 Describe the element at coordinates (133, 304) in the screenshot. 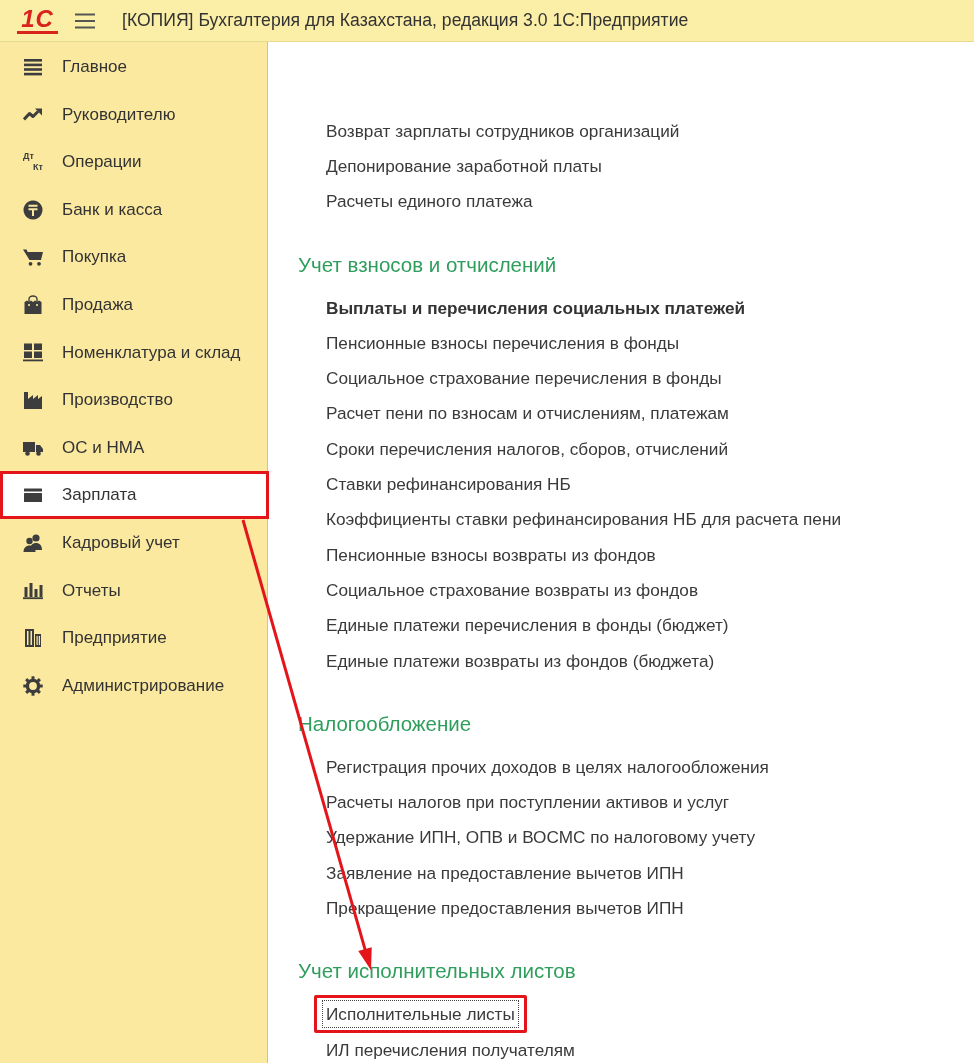

I see `sidebar-item: Продажа` at that location.